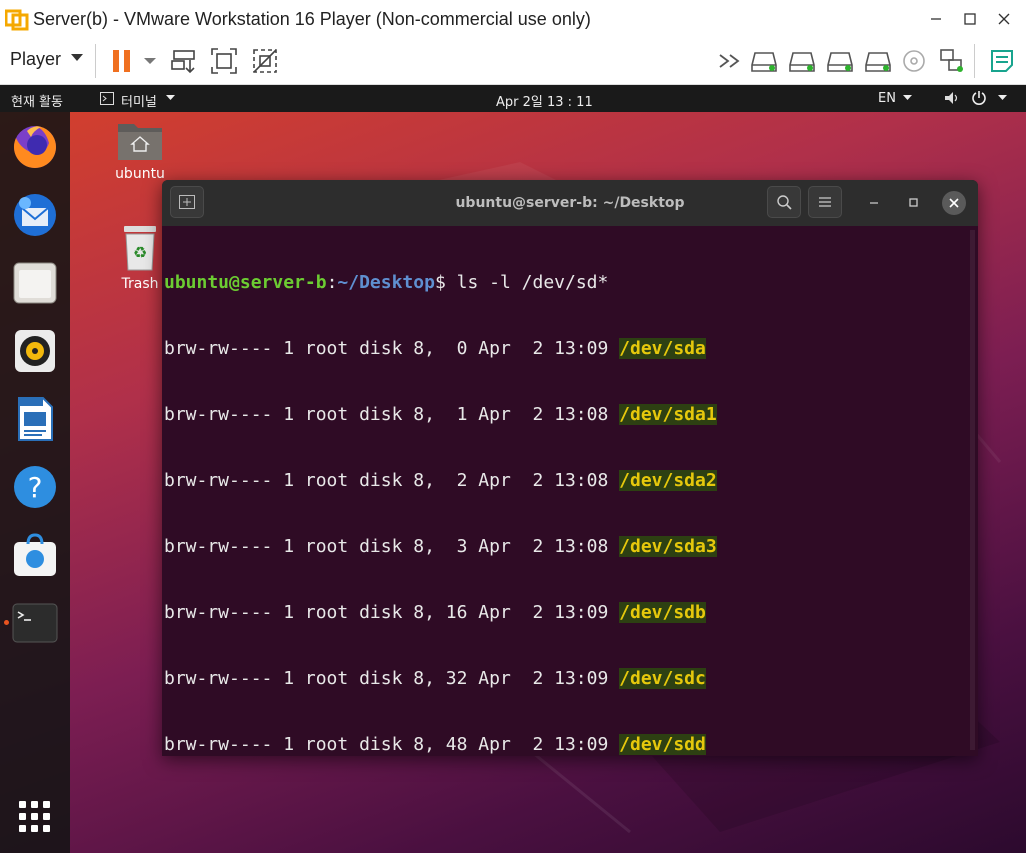 The width and height of the screenshot is (1026, 853). I want to click on dock-libreoffice-writer, so click(35, 419).